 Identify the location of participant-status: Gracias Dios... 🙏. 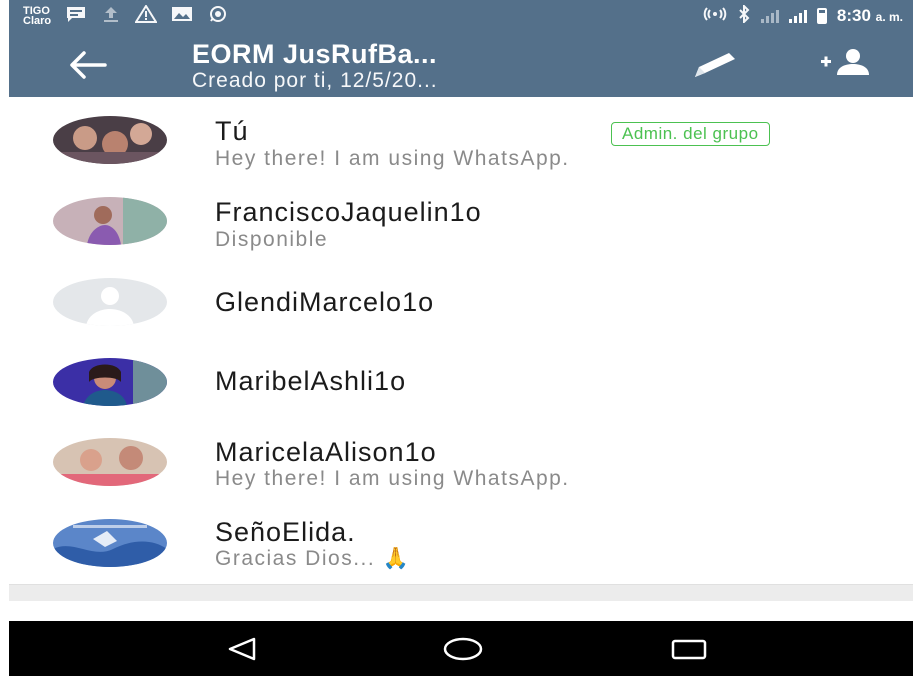
(313, 558).